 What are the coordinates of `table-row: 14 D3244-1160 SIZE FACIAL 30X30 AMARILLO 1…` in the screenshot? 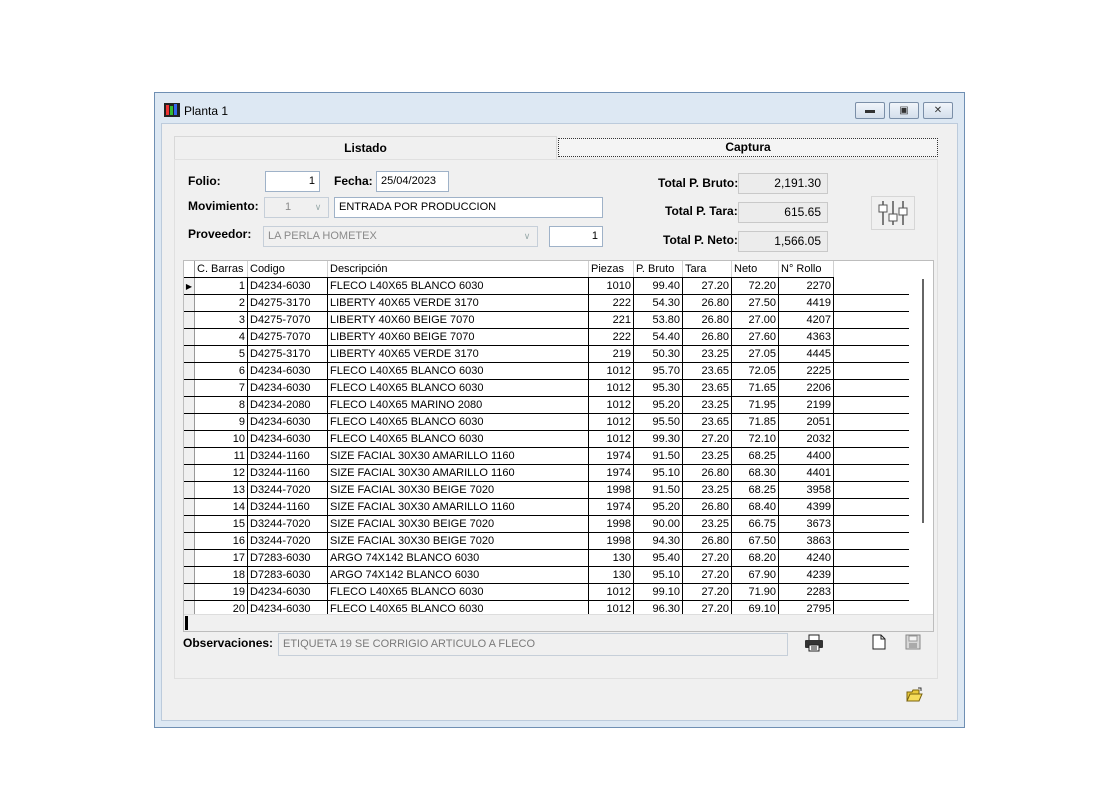 It's located at (546, 507).